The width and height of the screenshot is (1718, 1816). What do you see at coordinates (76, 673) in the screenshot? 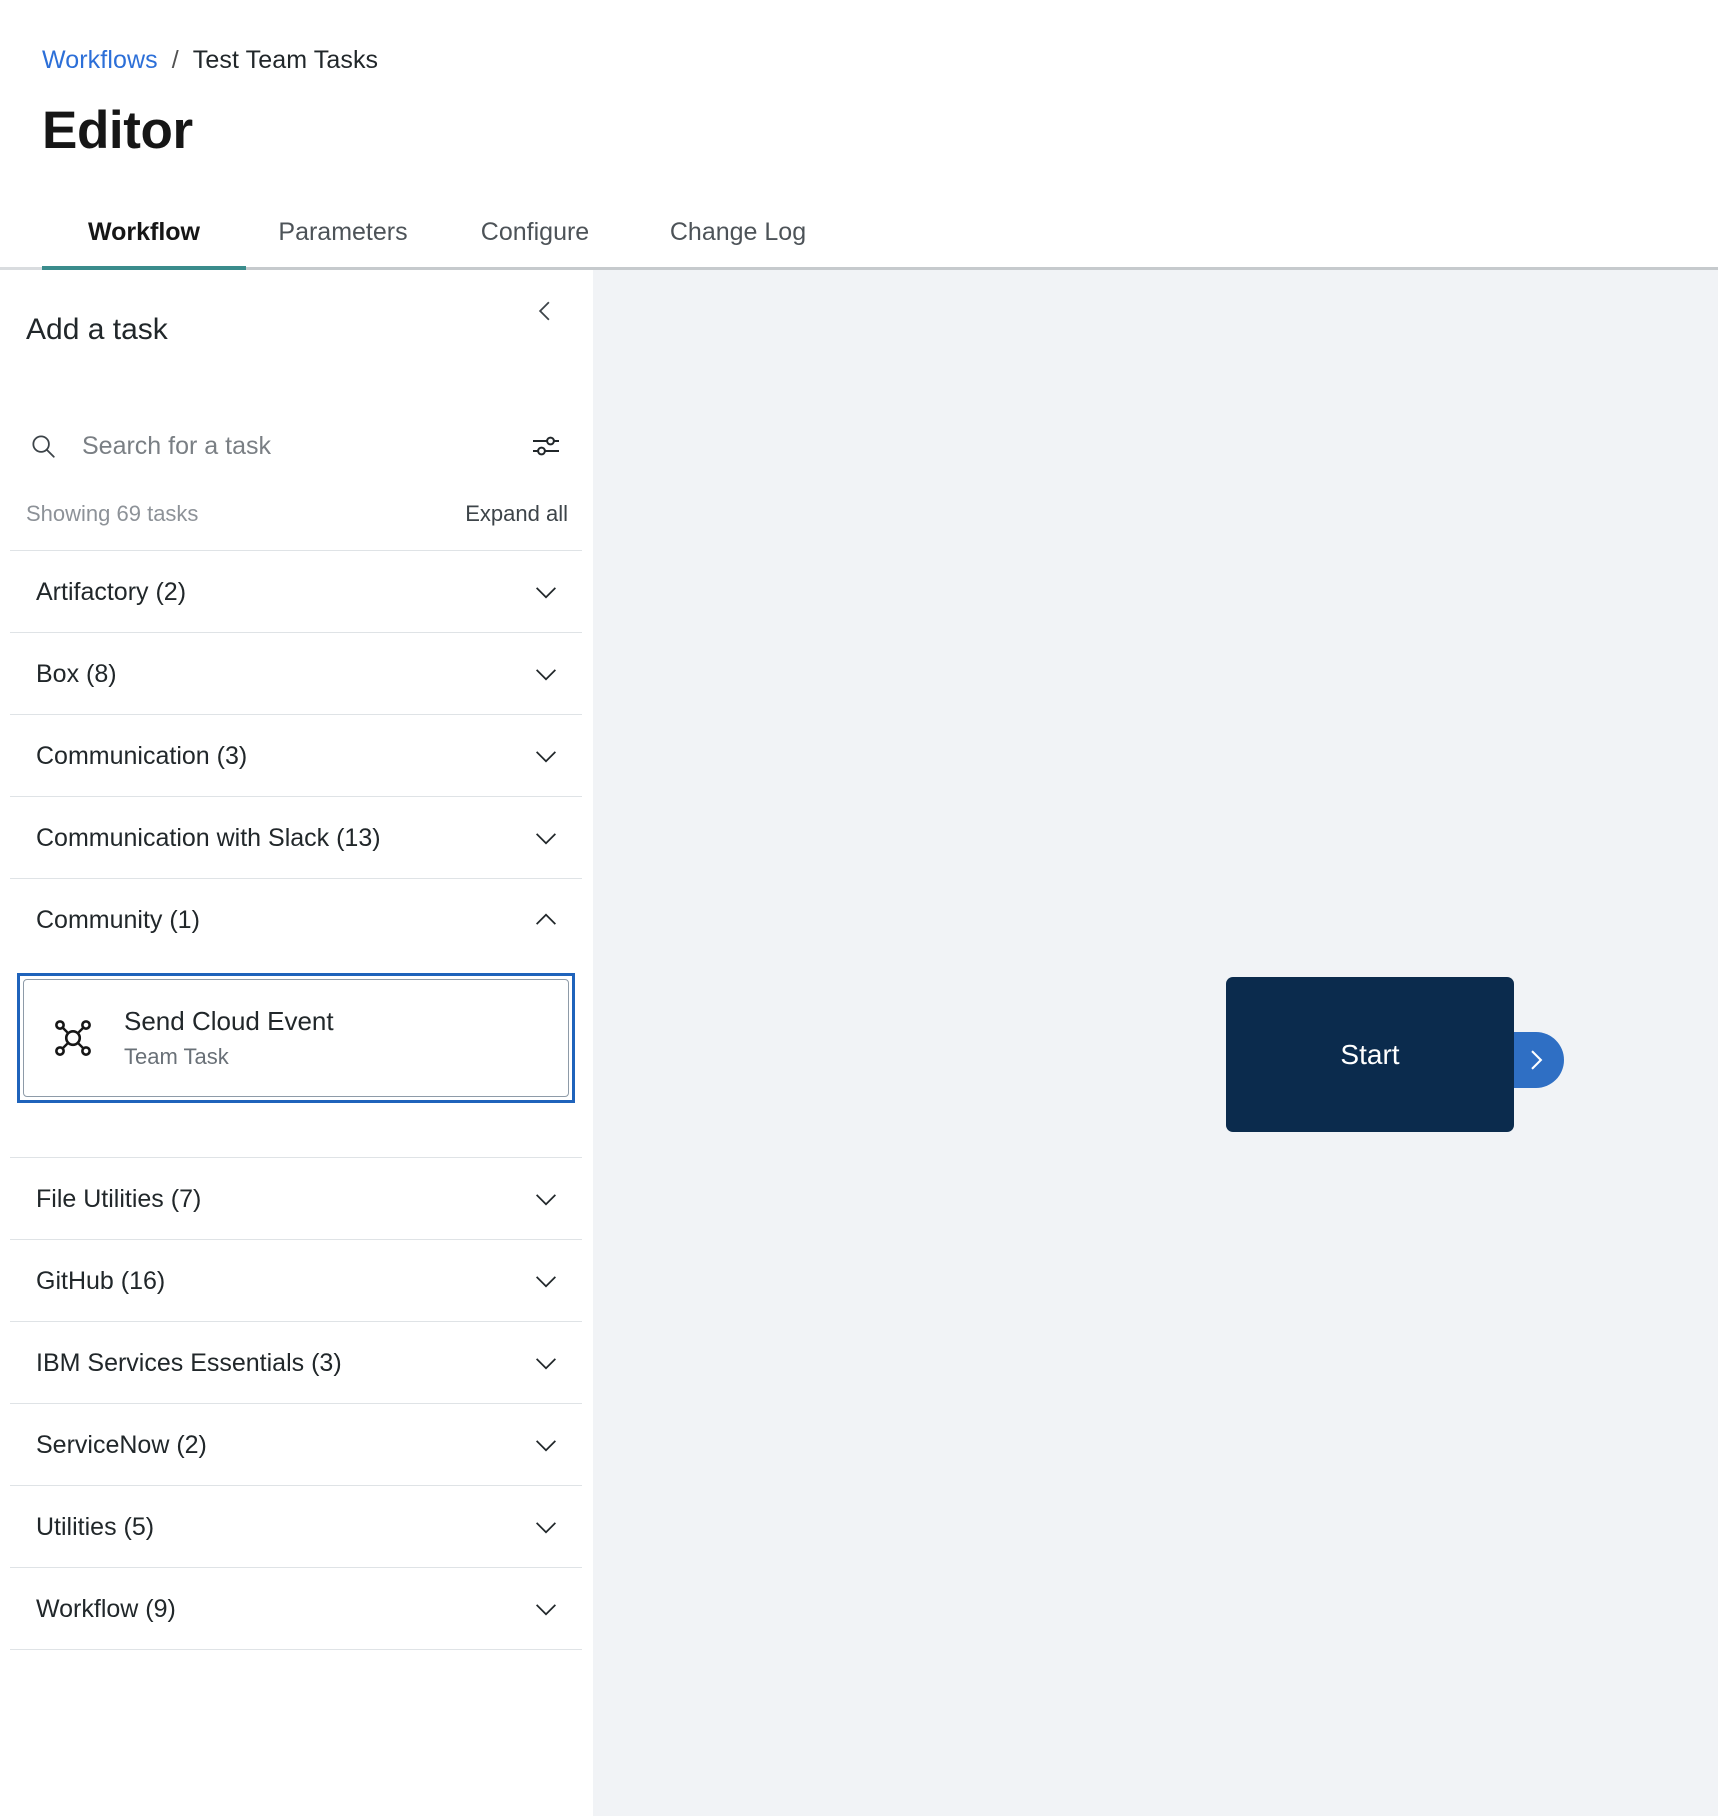
I see `category-label: Box (8)` at bounding box center [76, 673].